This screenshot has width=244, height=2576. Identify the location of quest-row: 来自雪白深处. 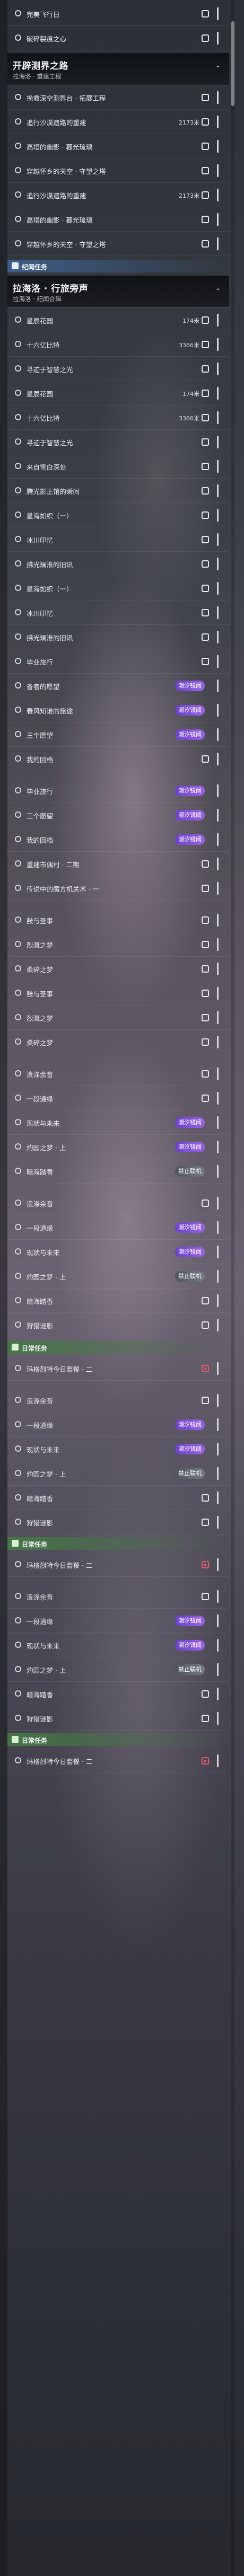
(118, 467).